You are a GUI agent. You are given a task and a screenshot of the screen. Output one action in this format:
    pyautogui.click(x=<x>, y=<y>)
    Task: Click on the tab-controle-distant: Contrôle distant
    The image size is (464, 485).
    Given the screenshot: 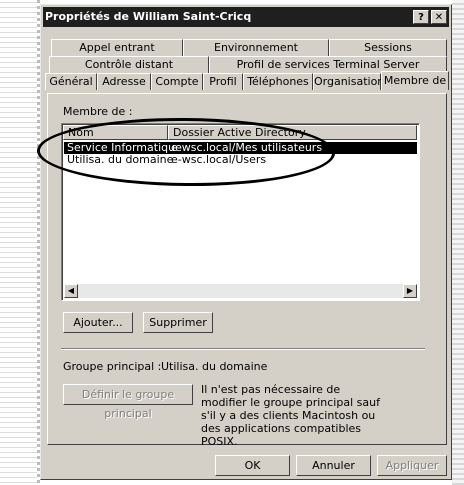 What is the action you would take?
    pyautogui.click(x=129, y=64)
    